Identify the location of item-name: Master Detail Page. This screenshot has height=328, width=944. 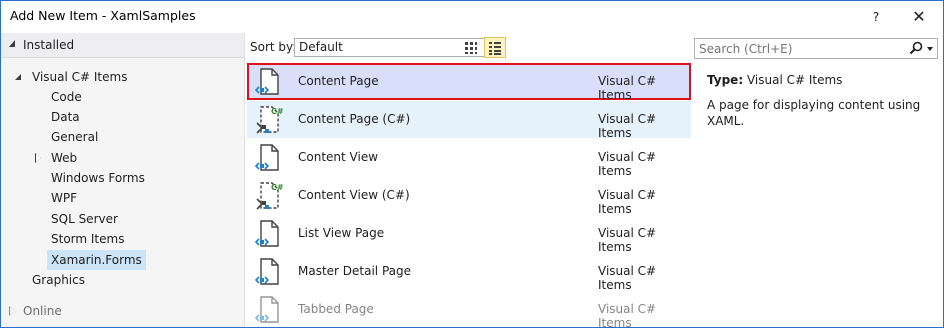
(355, 271).